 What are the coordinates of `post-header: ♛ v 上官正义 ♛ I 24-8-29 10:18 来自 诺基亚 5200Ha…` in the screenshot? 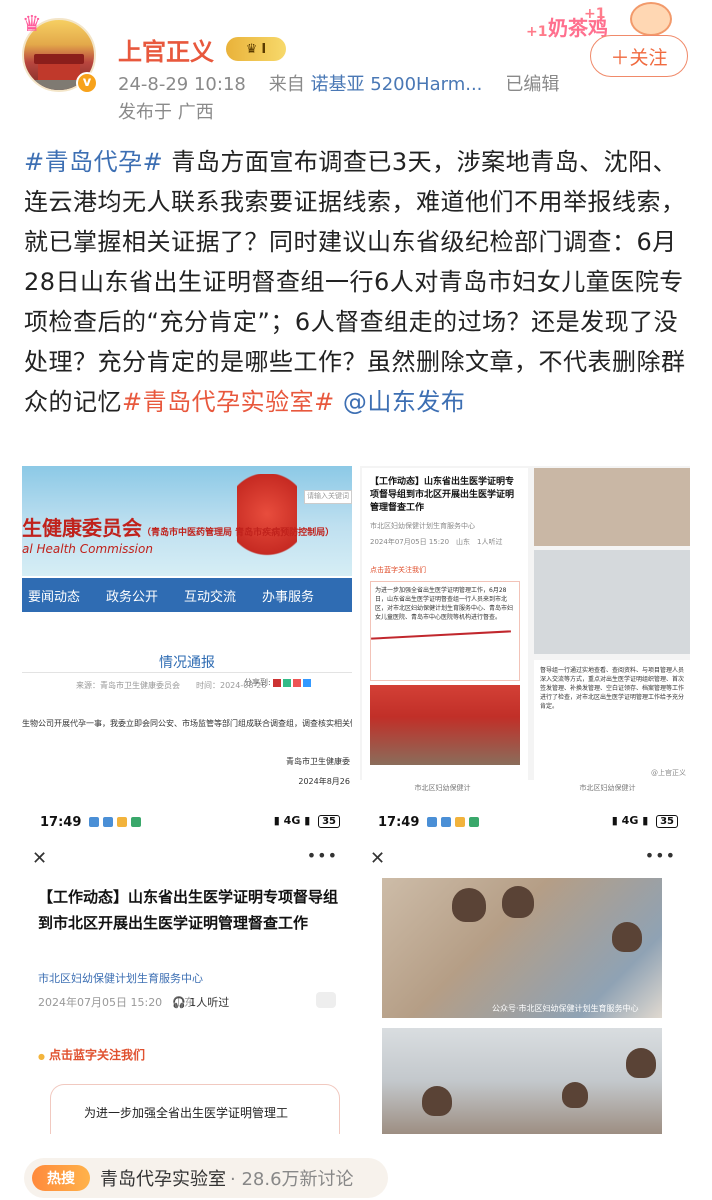 It's located at (356, 70).